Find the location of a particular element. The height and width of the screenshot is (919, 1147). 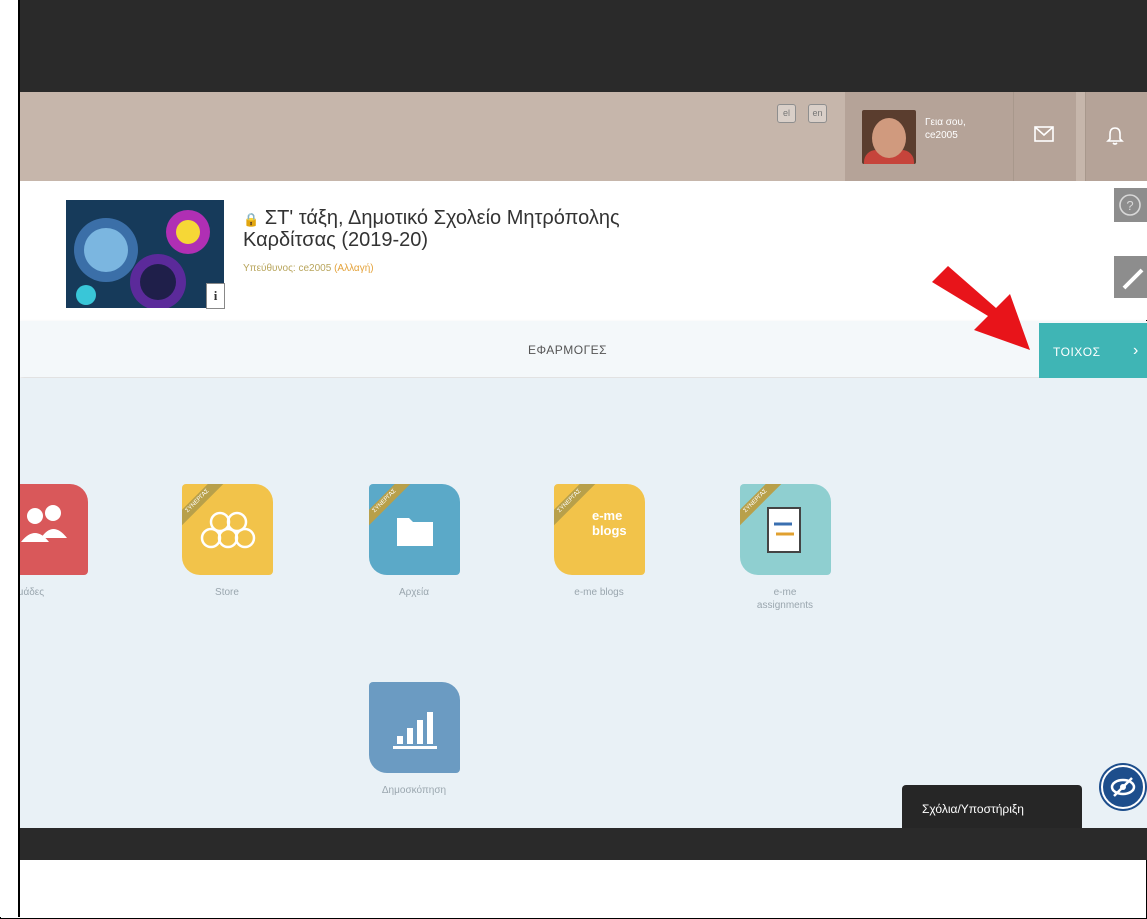

community-artwork is located at coordinates (145, 254).